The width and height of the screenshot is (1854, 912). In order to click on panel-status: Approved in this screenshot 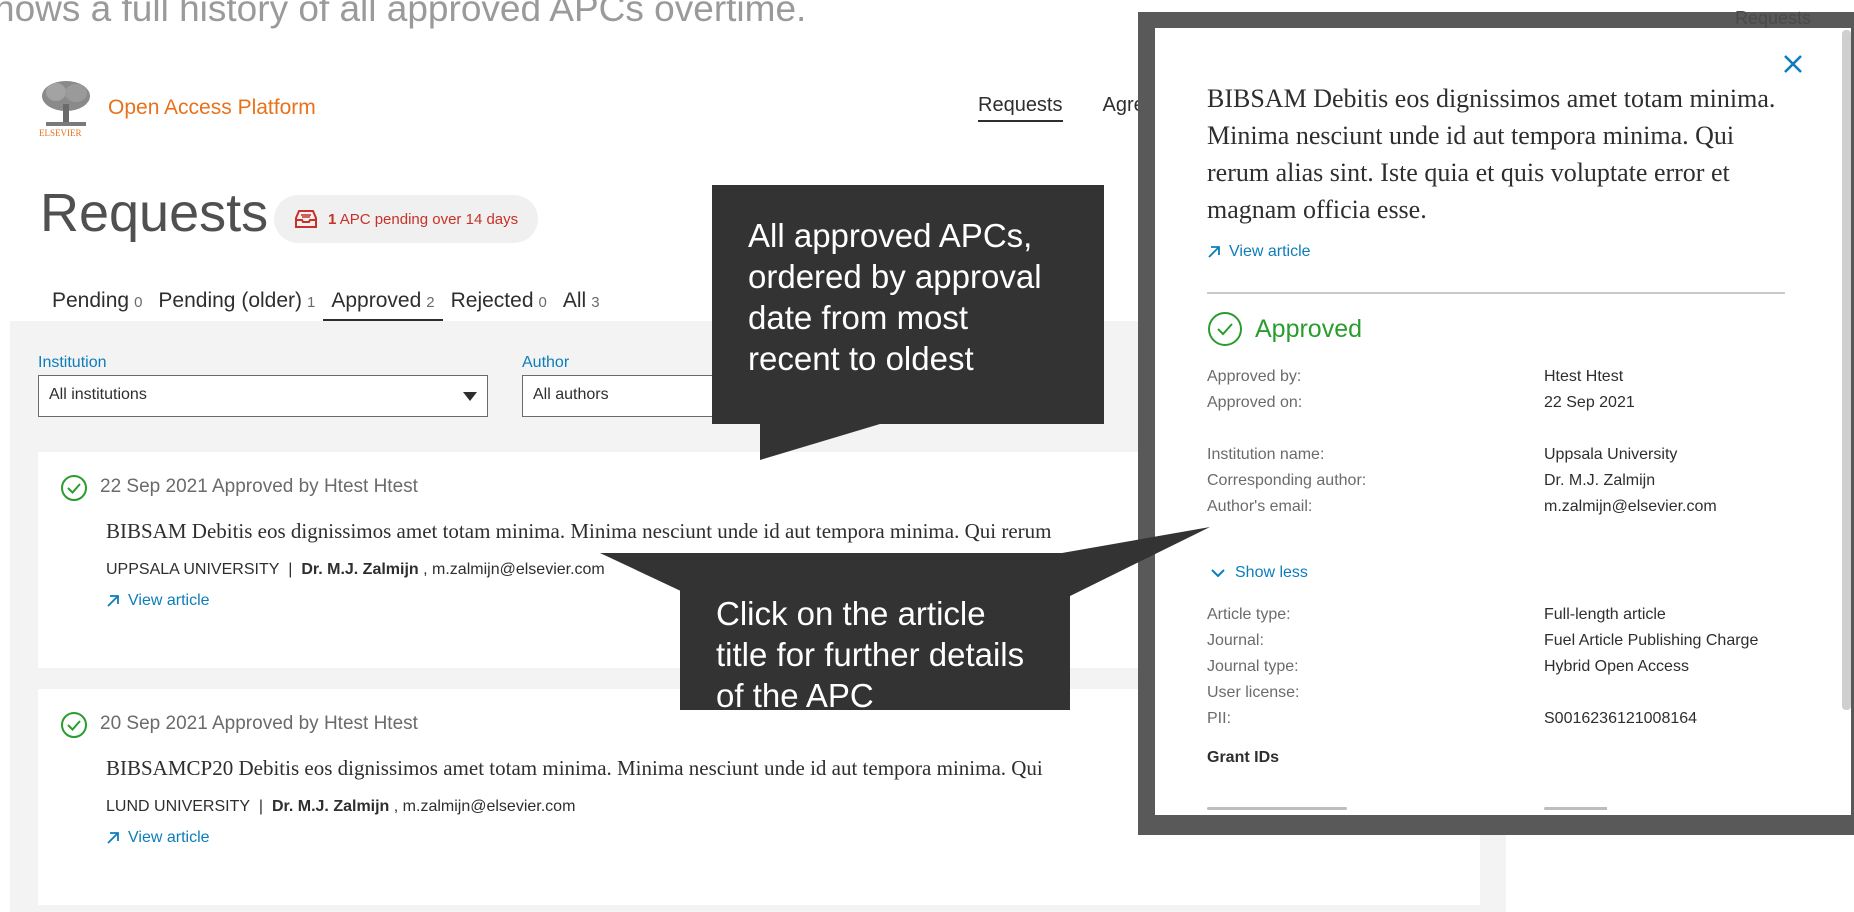, I will do `click(1284, 329)`.